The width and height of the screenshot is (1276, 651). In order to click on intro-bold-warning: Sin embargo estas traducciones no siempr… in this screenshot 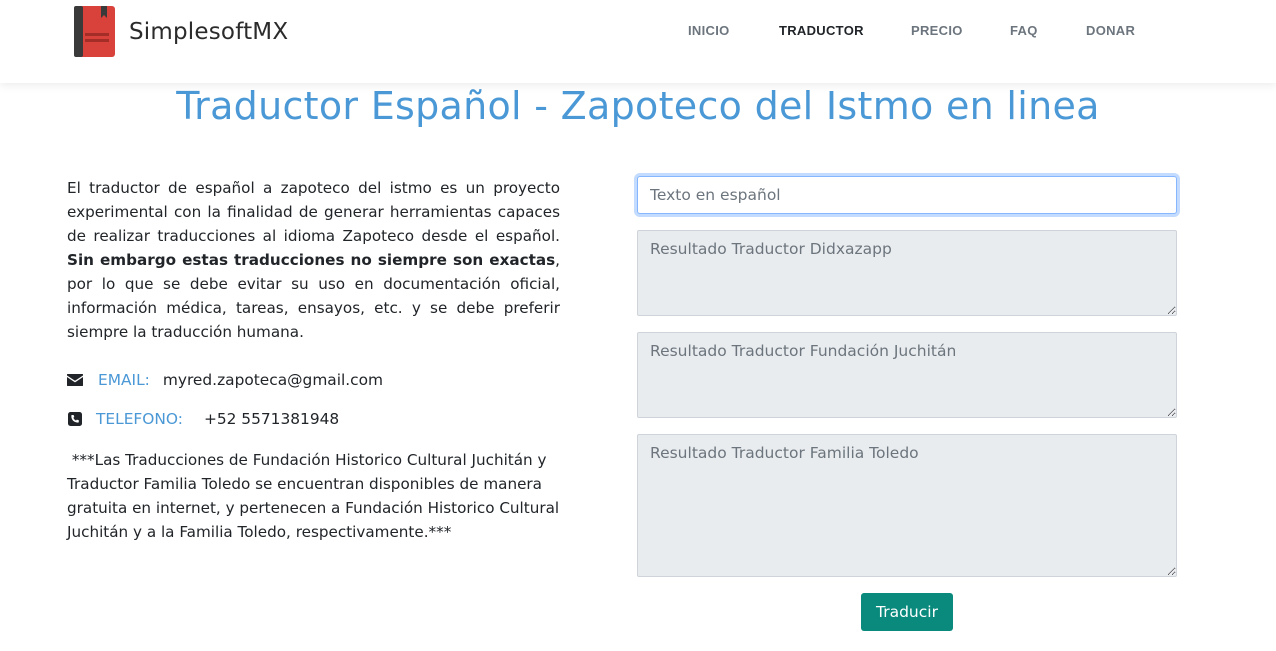, I will do `click(311, 260)`.